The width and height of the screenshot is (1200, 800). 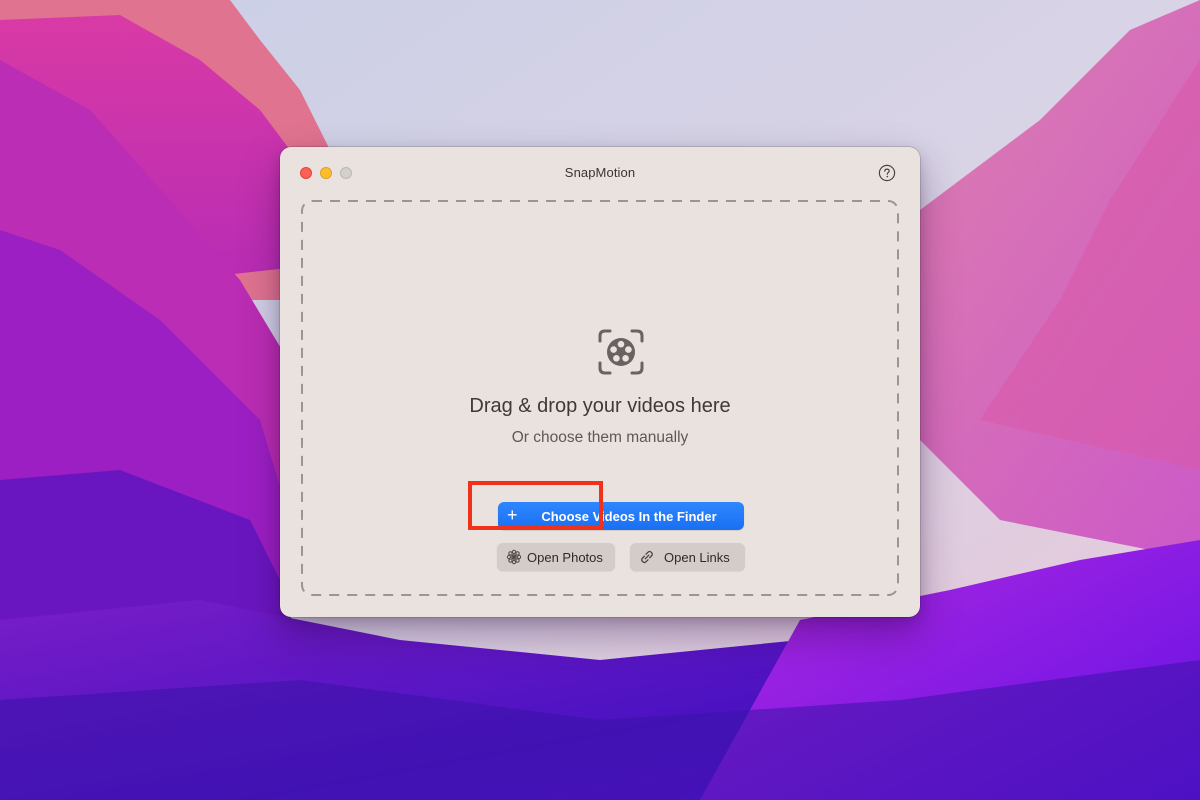 I want to click on link-icon, so click(x=647, y=557).